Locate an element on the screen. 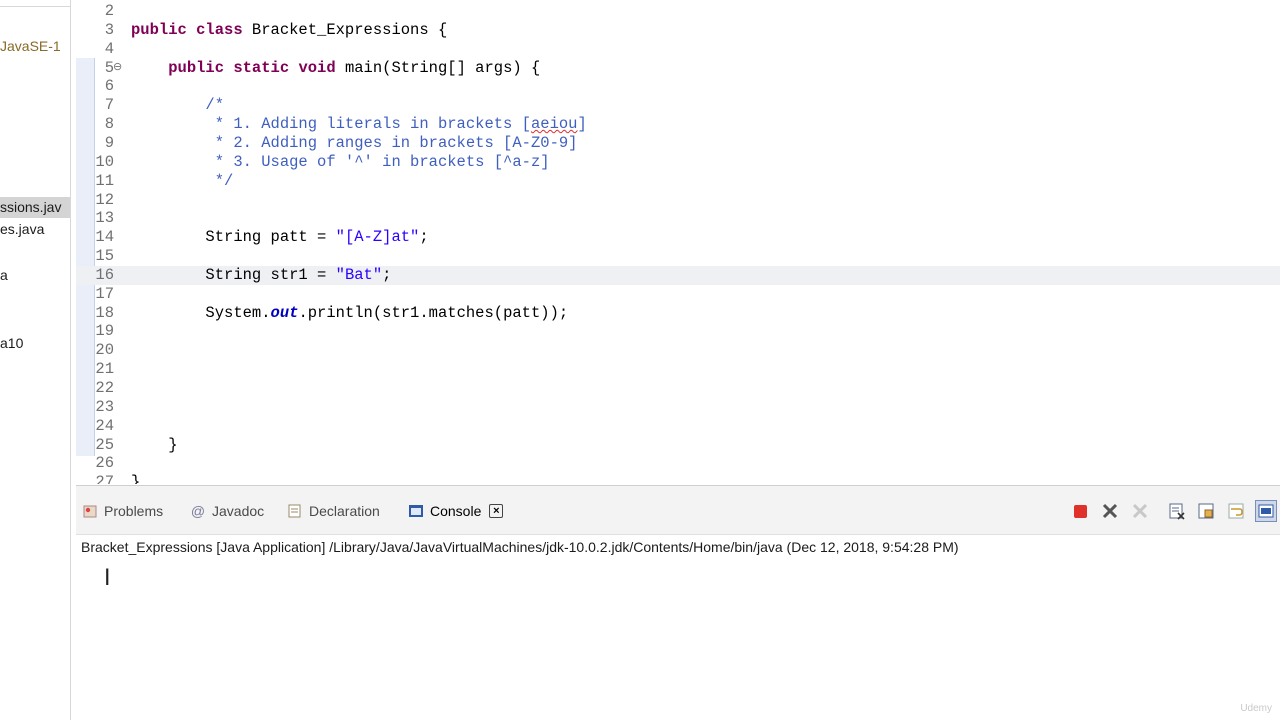  code-line: 22 is located at coordinates (678, 388).